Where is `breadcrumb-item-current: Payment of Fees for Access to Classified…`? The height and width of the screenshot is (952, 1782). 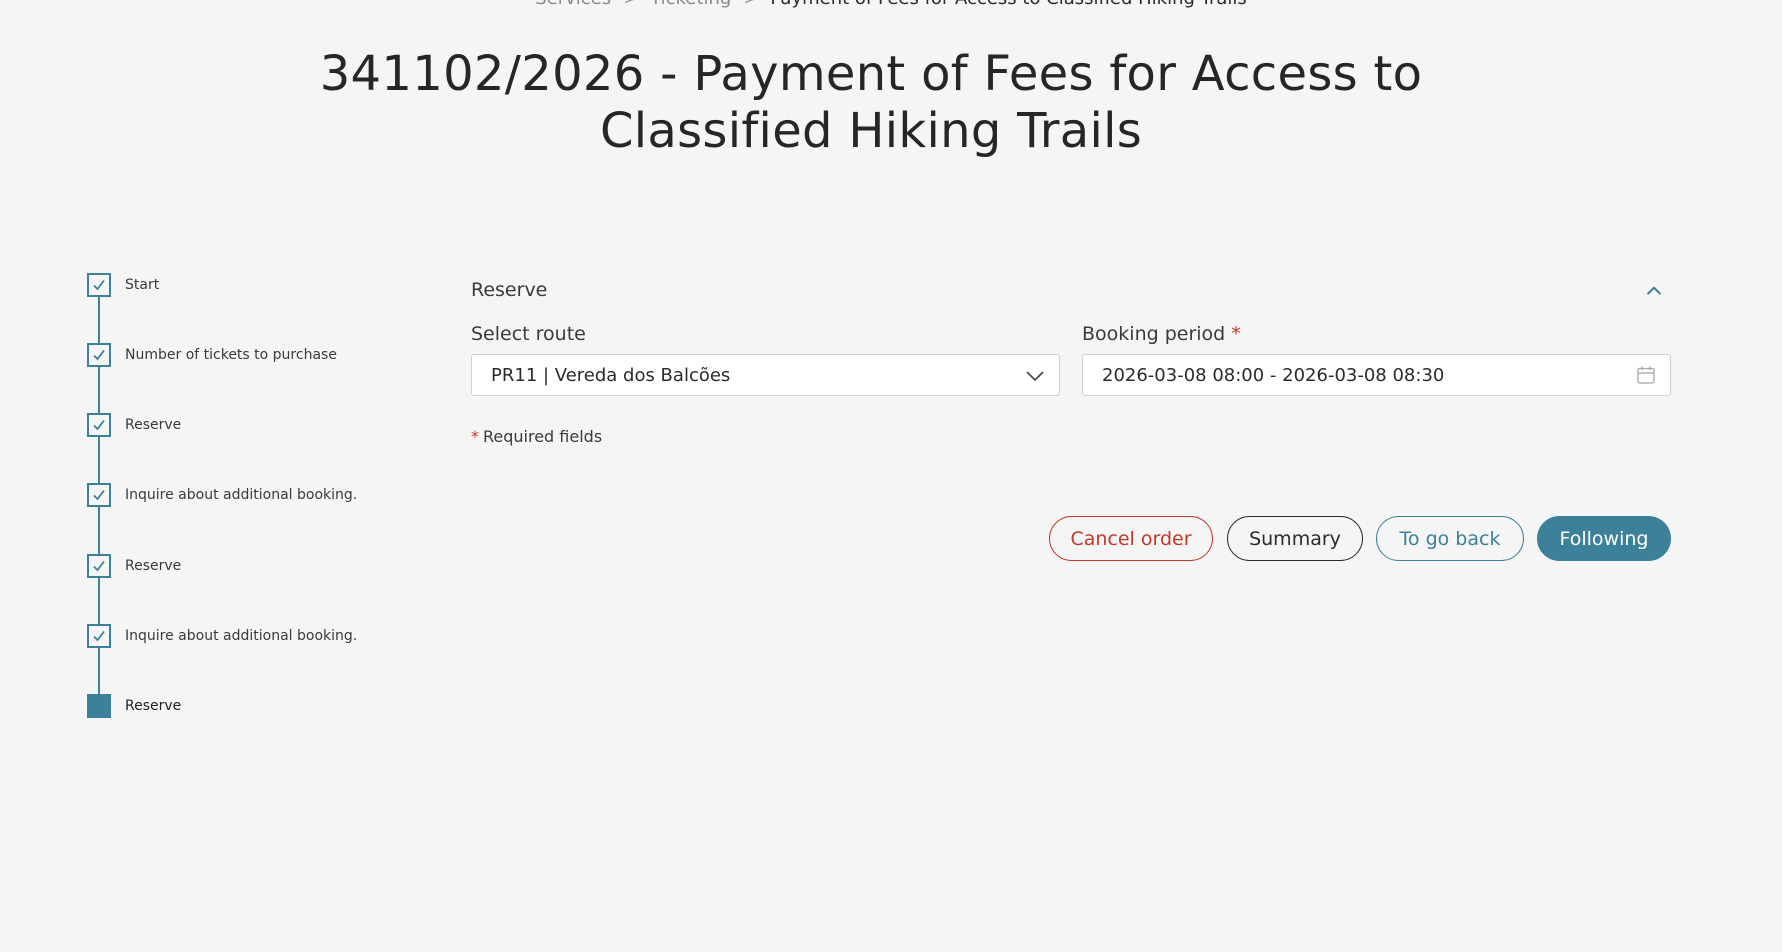
breadcrumb-item-current: Payment of Fees for Access to Classified… is located at coordinates (1008, 4).